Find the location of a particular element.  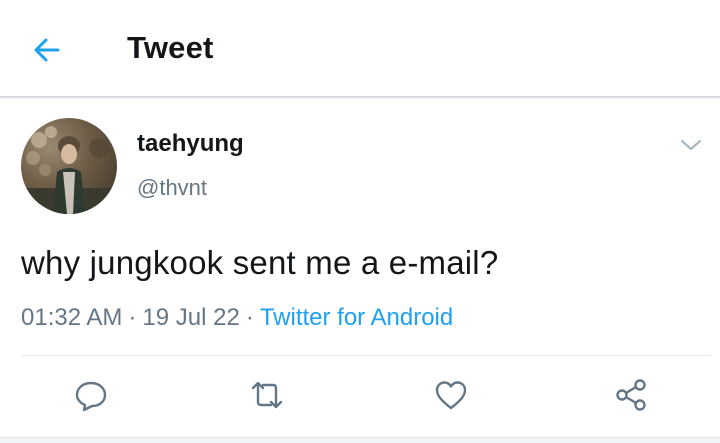

share-icon is located at coordinates (631, 395).